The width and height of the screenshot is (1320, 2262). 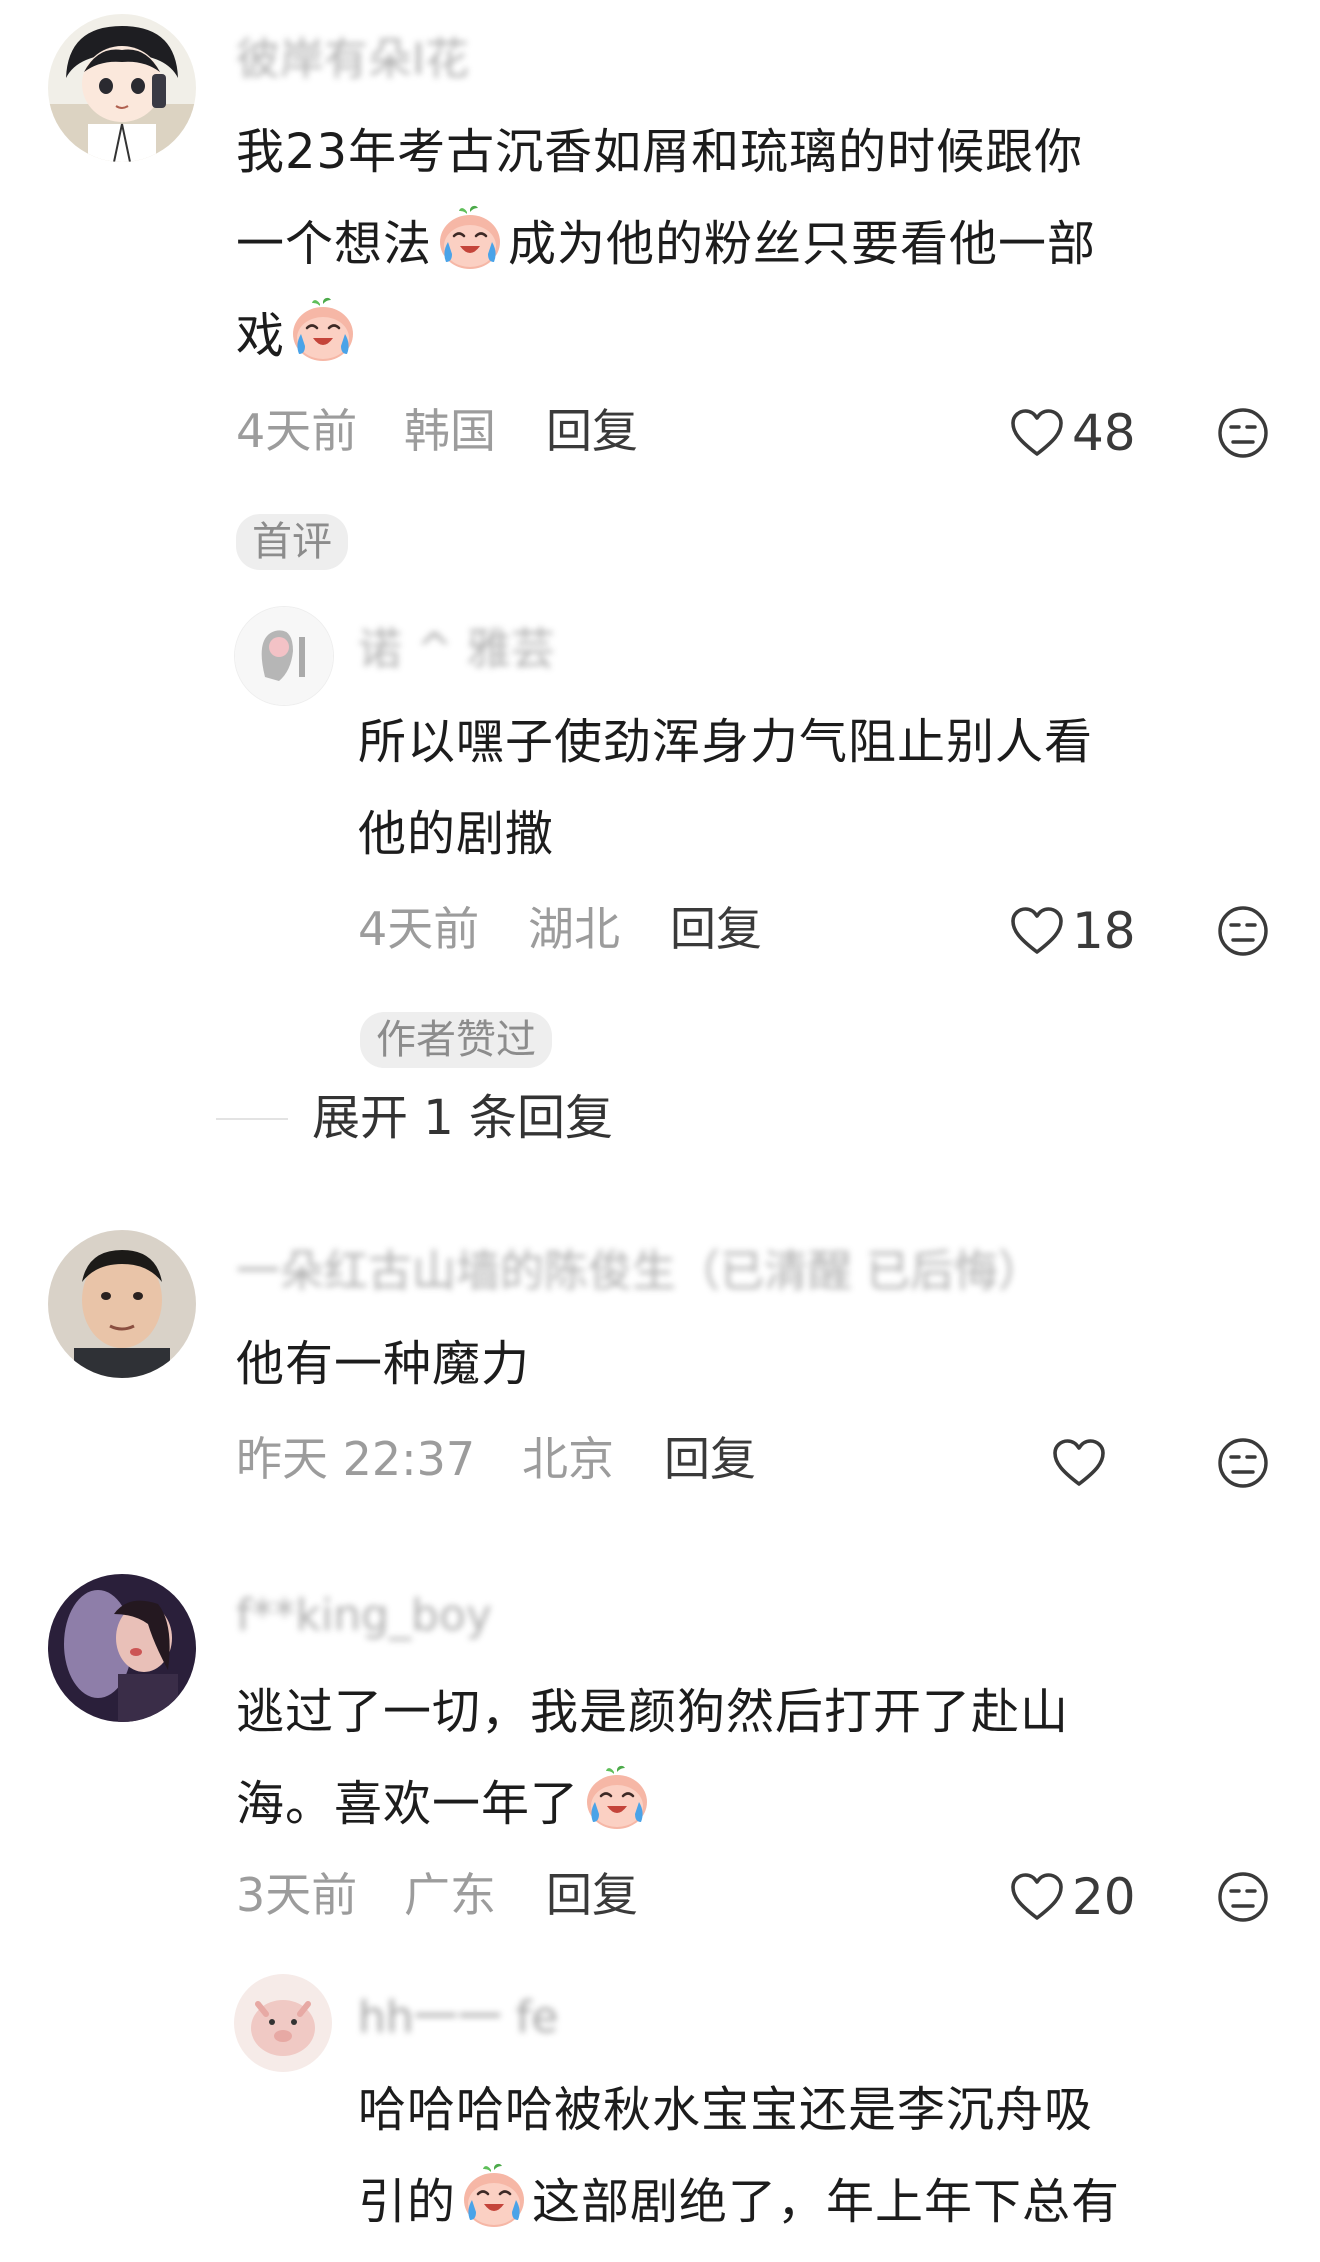 I want to click on girl-sketch-avatar-icon, so click(x=284, y=656).